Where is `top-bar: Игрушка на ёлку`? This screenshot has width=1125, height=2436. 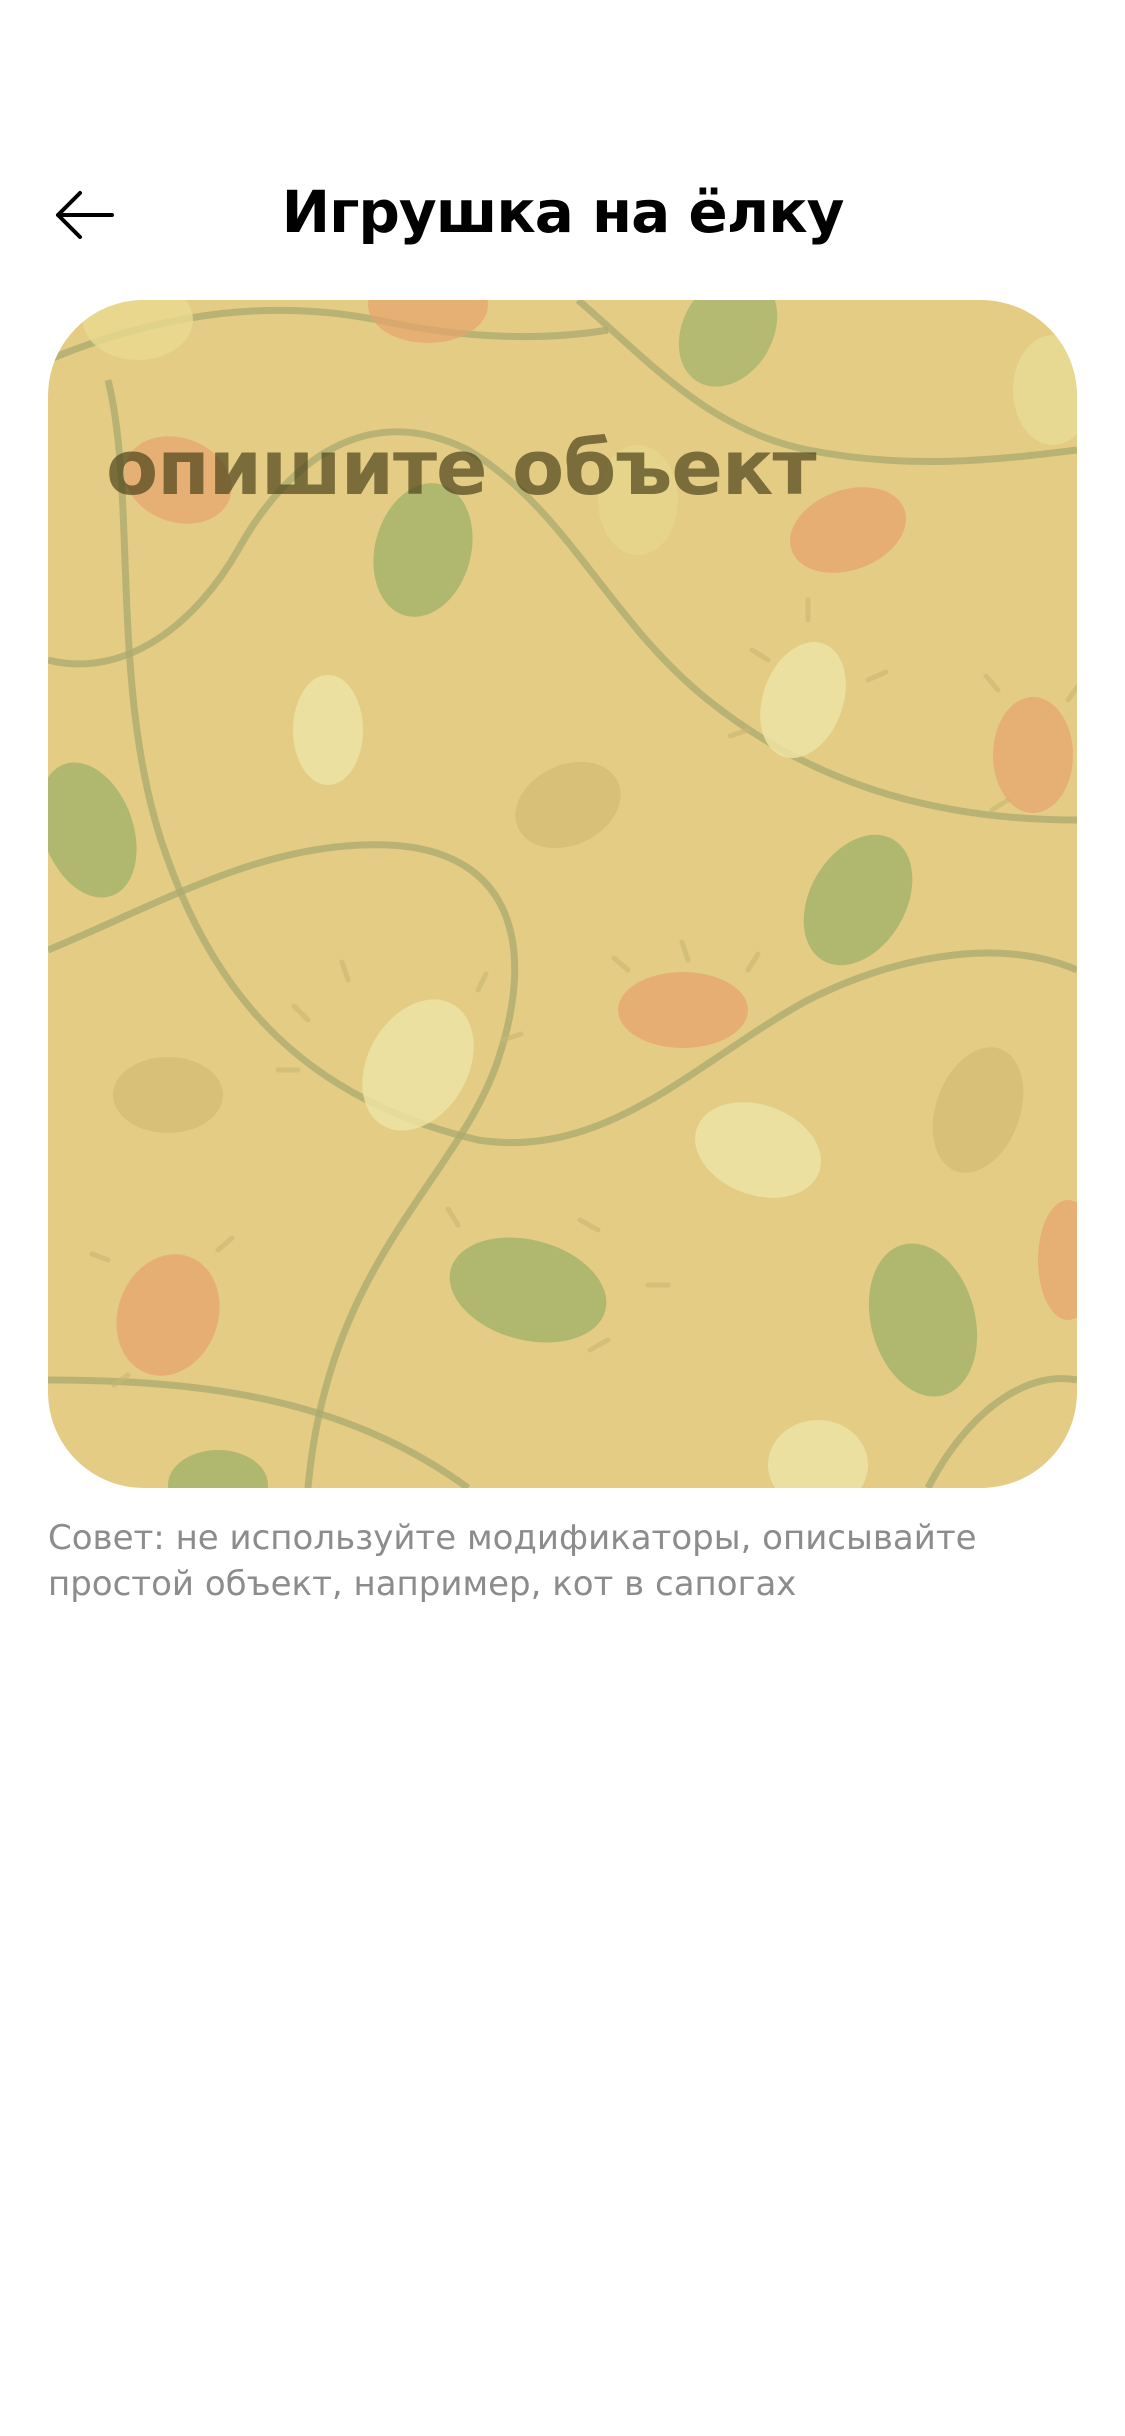
top-bar: Игрушка на ёлку is located at coordinates (562, 215).